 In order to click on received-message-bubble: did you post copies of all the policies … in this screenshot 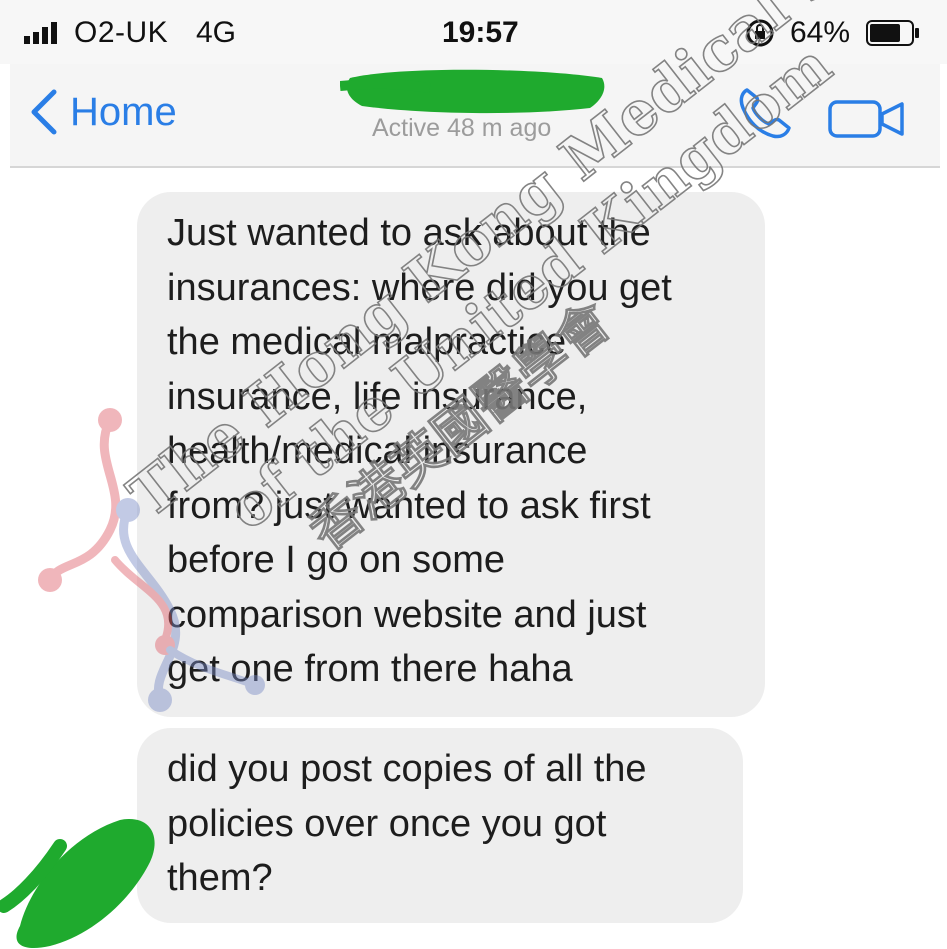, I will do `click(440, 825)`.